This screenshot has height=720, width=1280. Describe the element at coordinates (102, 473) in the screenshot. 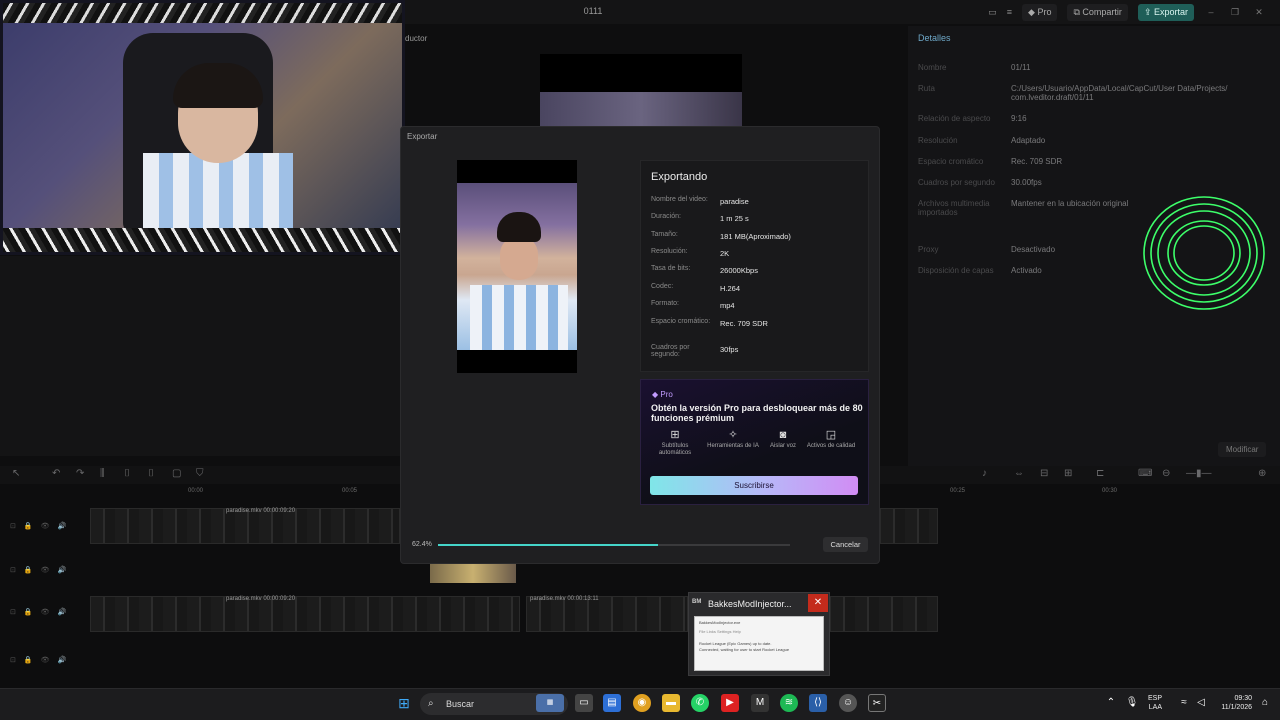

I see `split-icon: ⫼` at that location.